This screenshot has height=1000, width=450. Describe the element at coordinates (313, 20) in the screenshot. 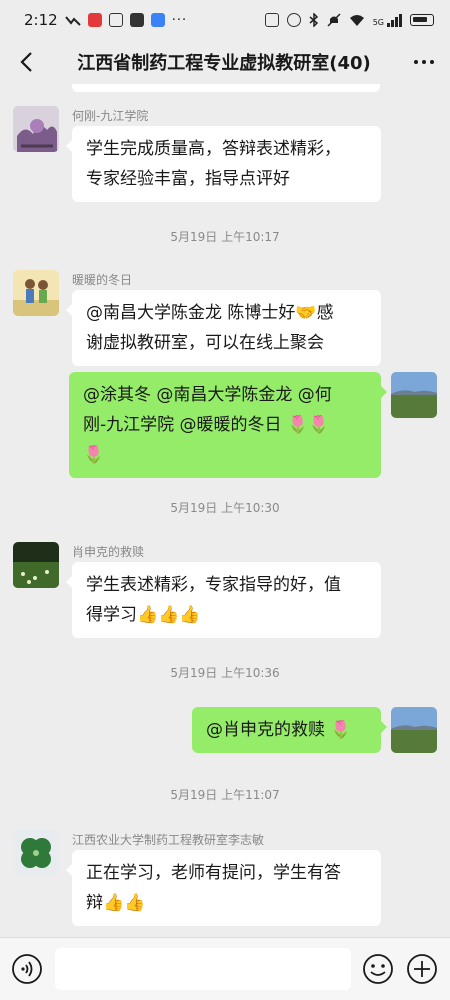

I see `bluetooth-icon` at that location.